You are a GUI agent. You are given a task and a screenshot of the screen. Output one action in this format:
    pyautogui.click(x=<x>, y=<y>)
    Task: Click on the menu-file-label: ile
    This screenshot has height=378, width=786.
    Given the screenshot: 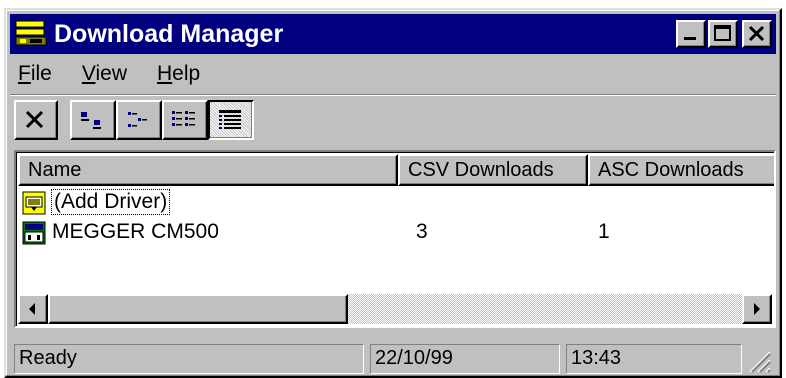 What is the action you would take?
    pyautogui.click(x=41, y=73)
    